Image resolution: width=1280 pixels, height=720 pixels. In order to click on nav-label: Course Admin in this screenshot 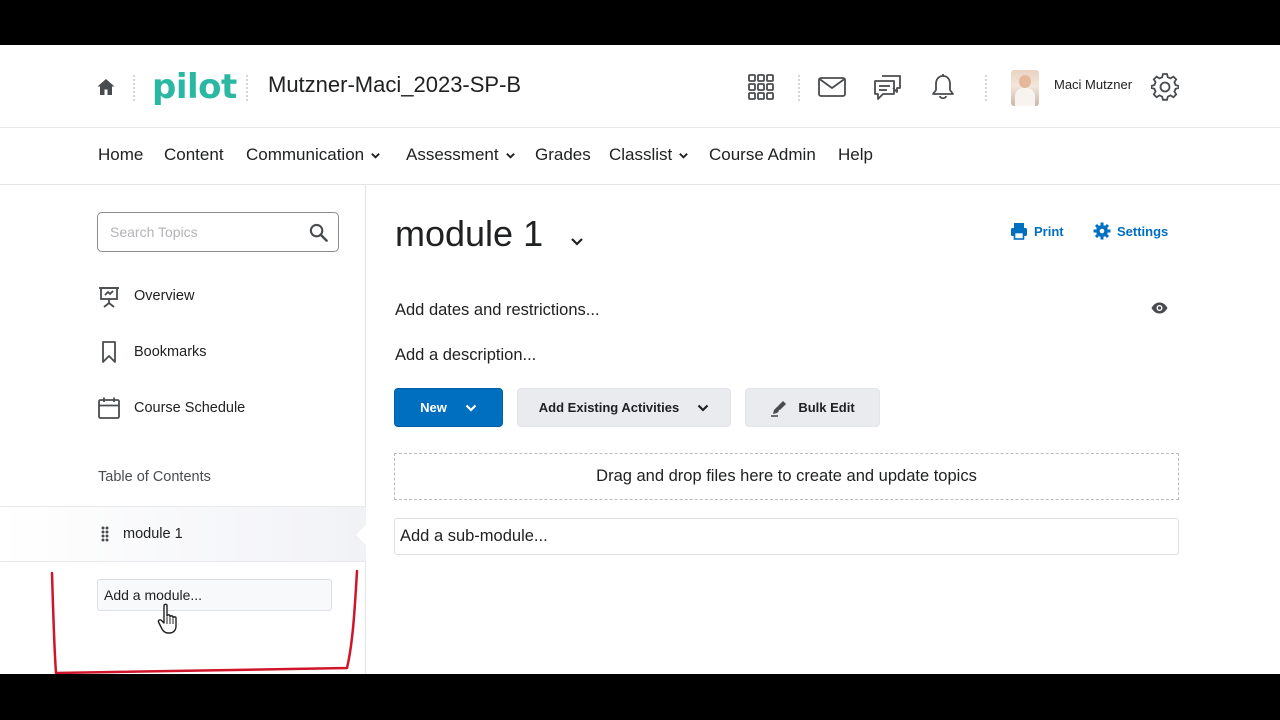, I will do `click(762, 154)`.